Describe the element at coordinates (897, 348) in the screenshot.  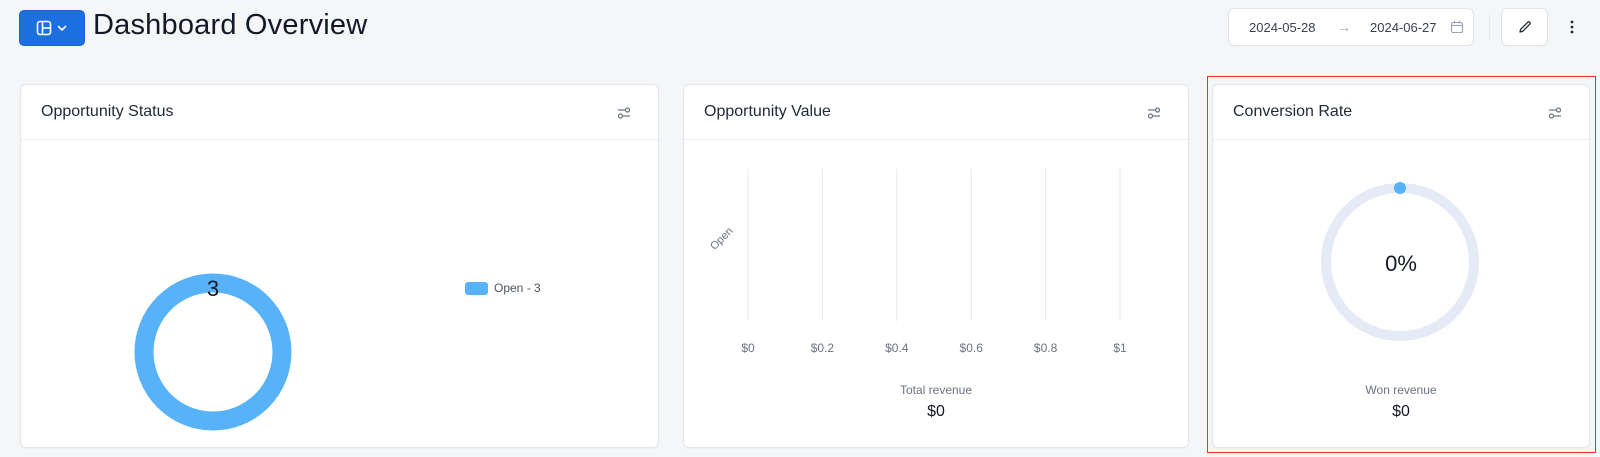
I see `x-tick-label: $0.4` at that location.